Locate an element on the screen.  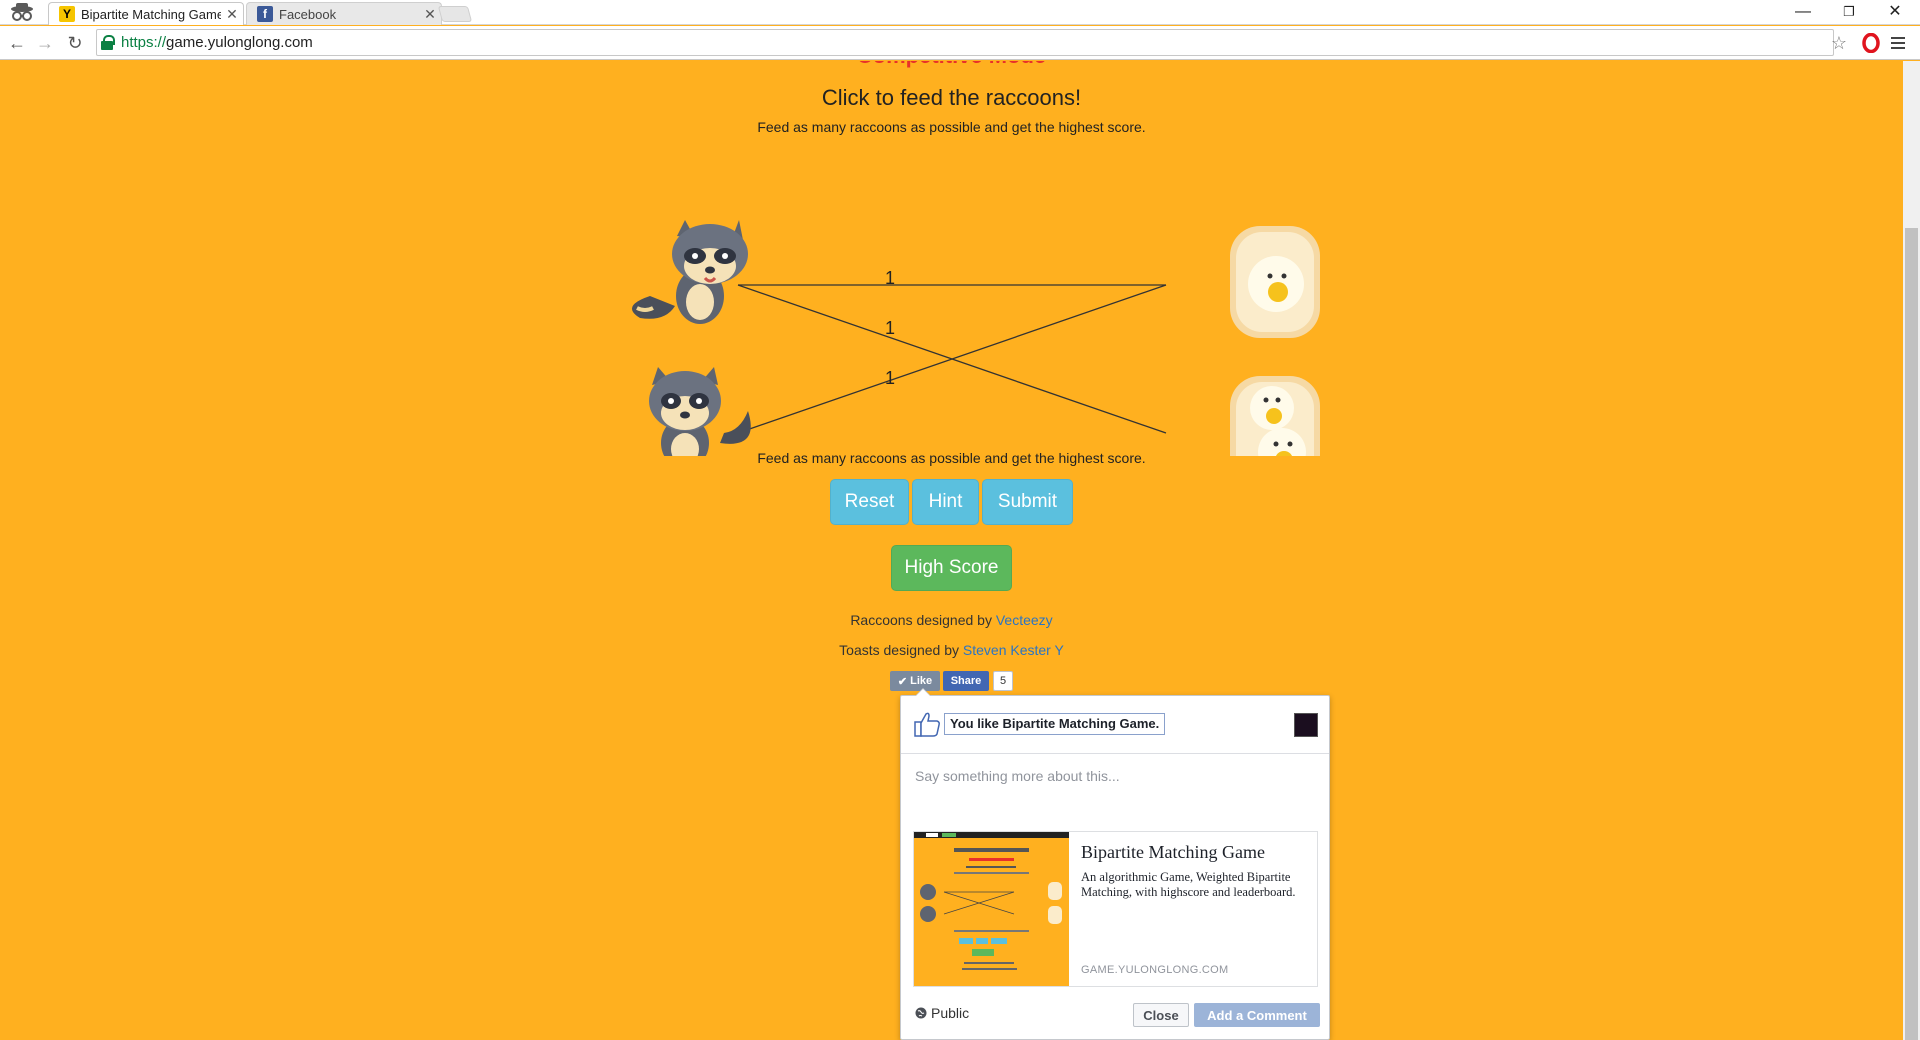
page-scrollbar-thumb is located at coordinates (1911, 634).